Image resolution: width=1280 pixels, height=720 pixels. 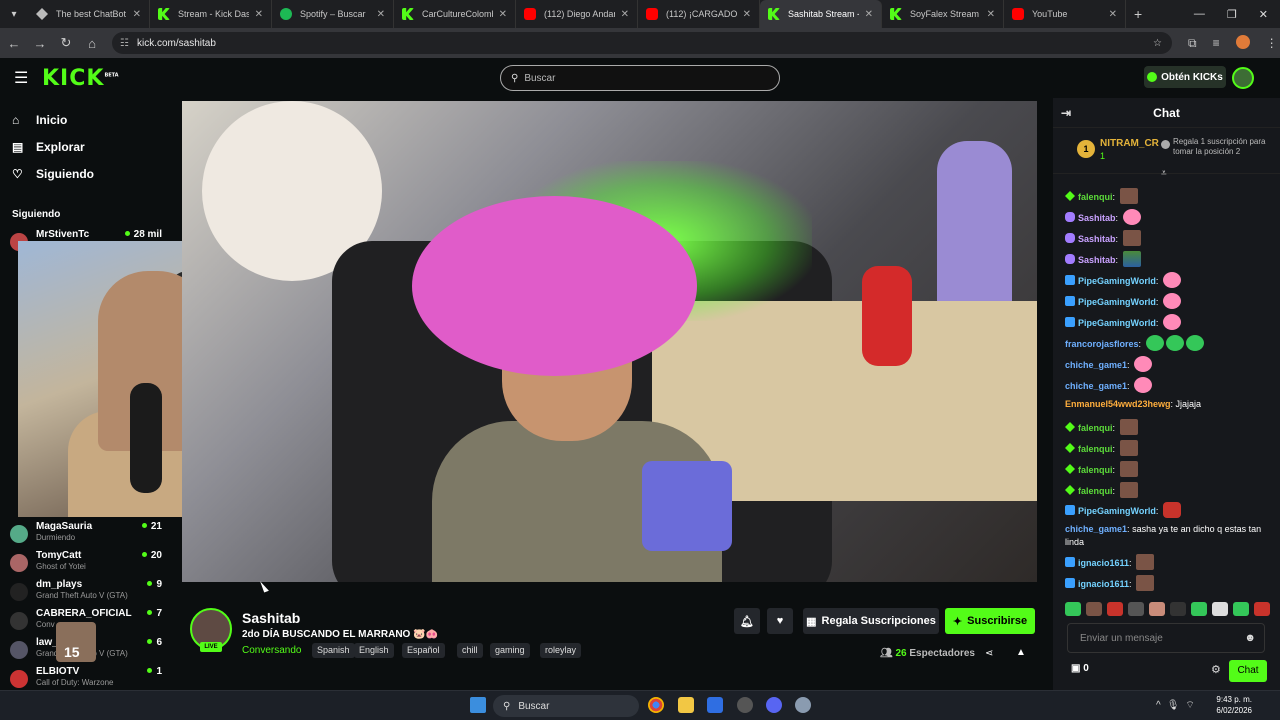 I want to click on tab-1: Stream - Kick Dashbo✕, so click(x=211, y=14).